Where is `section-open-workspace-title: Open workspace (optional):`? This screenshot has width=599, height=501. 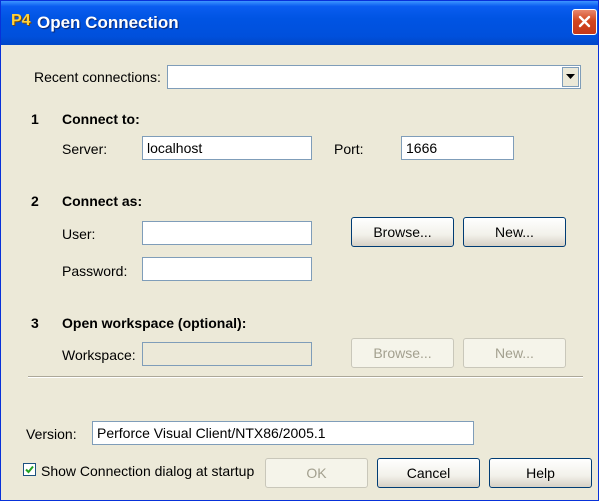
section-open-workspace-title: Open workspace (optional): is located at coordinates (154, 323).